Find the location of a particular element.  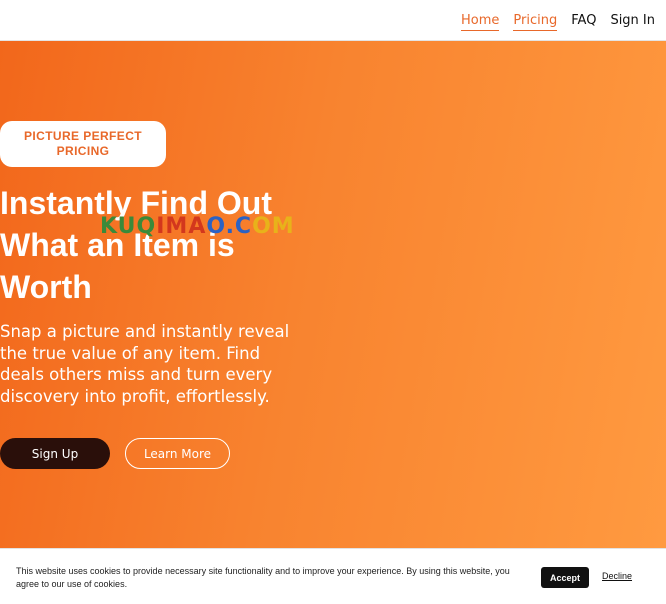

site-header: Home Pricing FAQ Sign In is located at coordinates (333, 20).